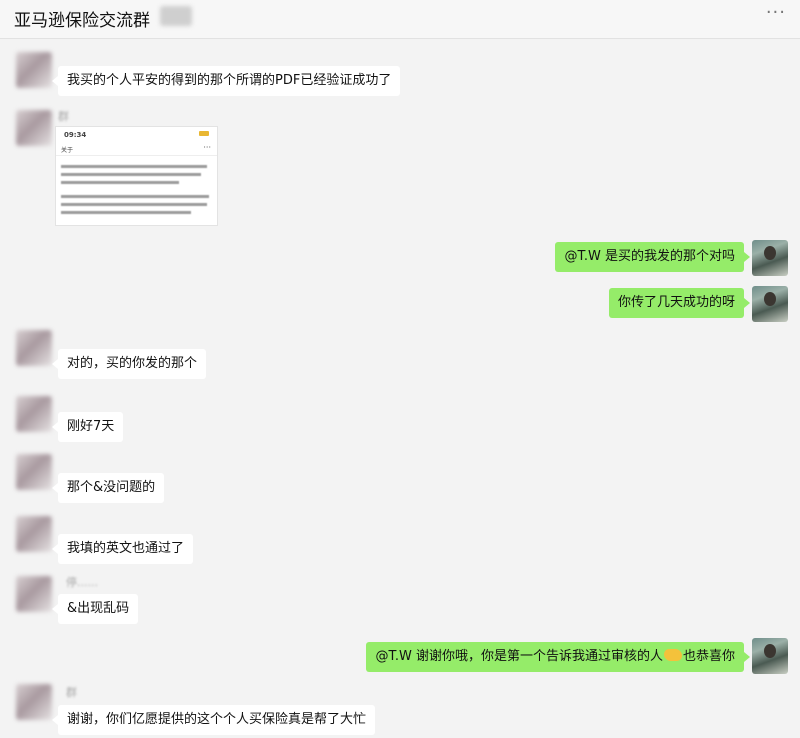  What do you see at coordinates (129, 364) in the screenshot?
I see `message-bubble: 对的，买的你发的那个` at bounding box center [129, 364].